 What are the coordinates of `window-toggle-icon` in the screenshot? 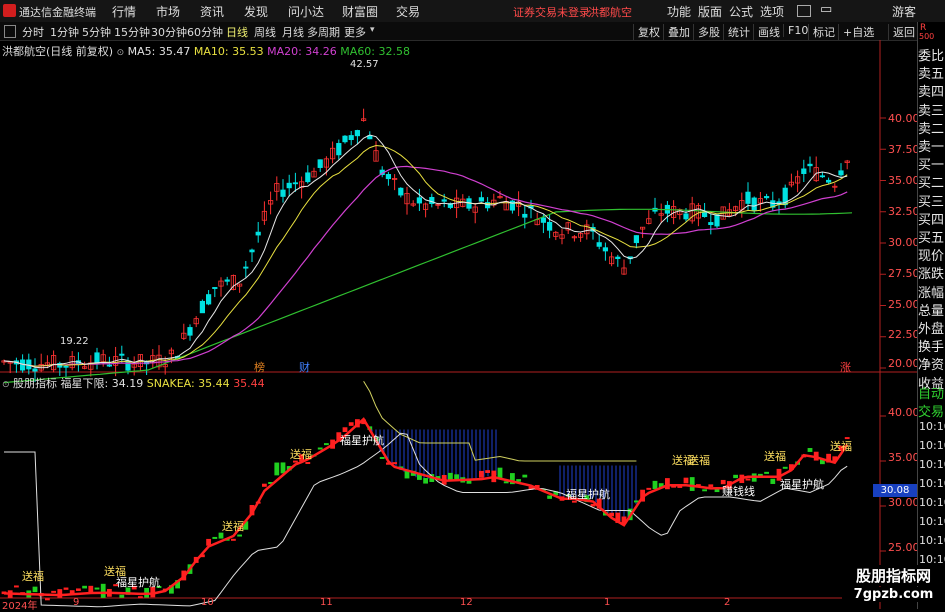 It's located at (804, 11).